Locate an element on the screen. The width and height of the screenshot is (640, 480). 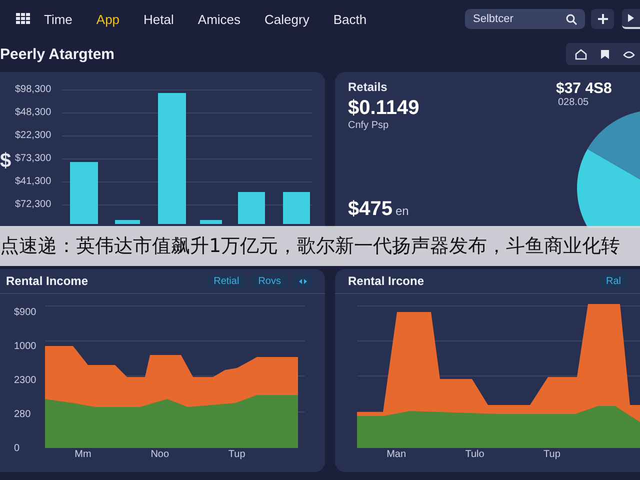
nav-tab: Calegry is located at coordinates (287, 19).